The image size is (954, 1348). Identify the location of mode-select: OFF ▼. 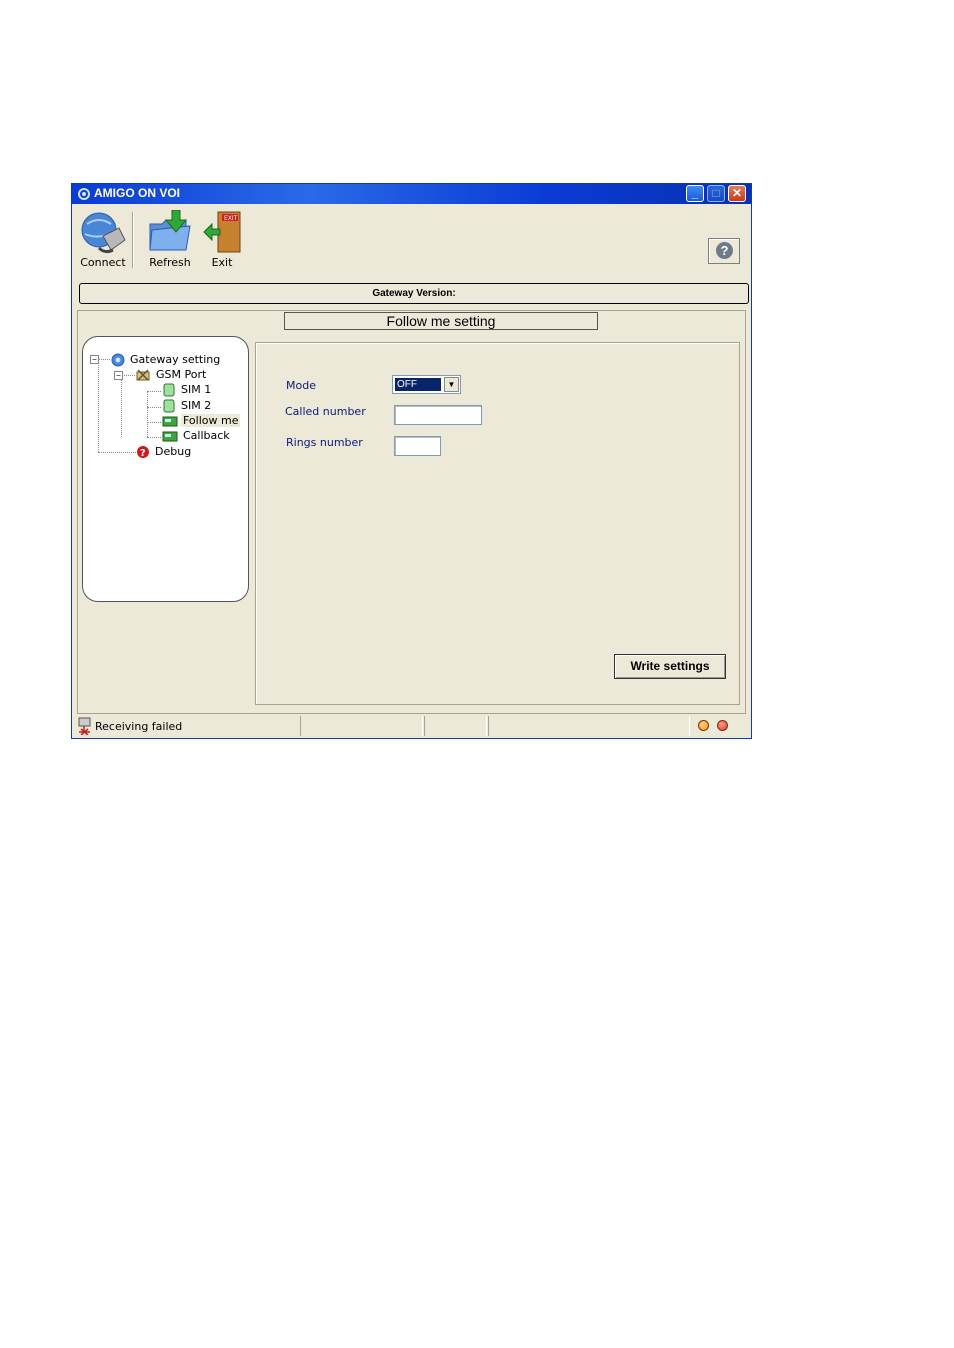
(426, 384).